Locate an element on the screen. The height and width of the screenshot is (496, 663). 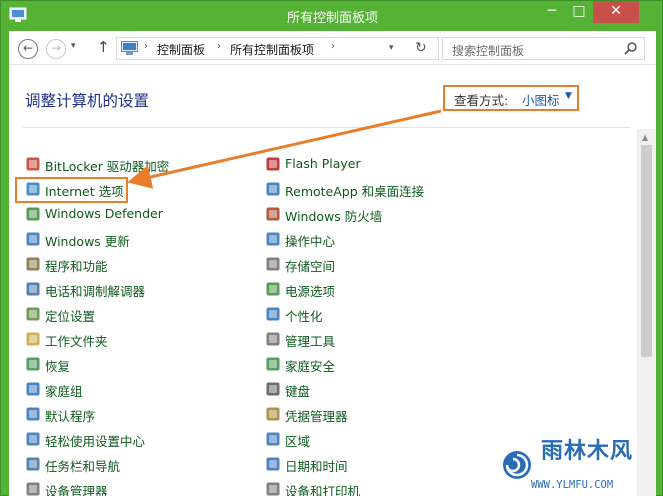
navigation-bar: ← → ▾ ↑ › 控制面板 › 所有控制面板项 › ▾ ↻ 搜索控制面板 is located at coordinates (332, 48).